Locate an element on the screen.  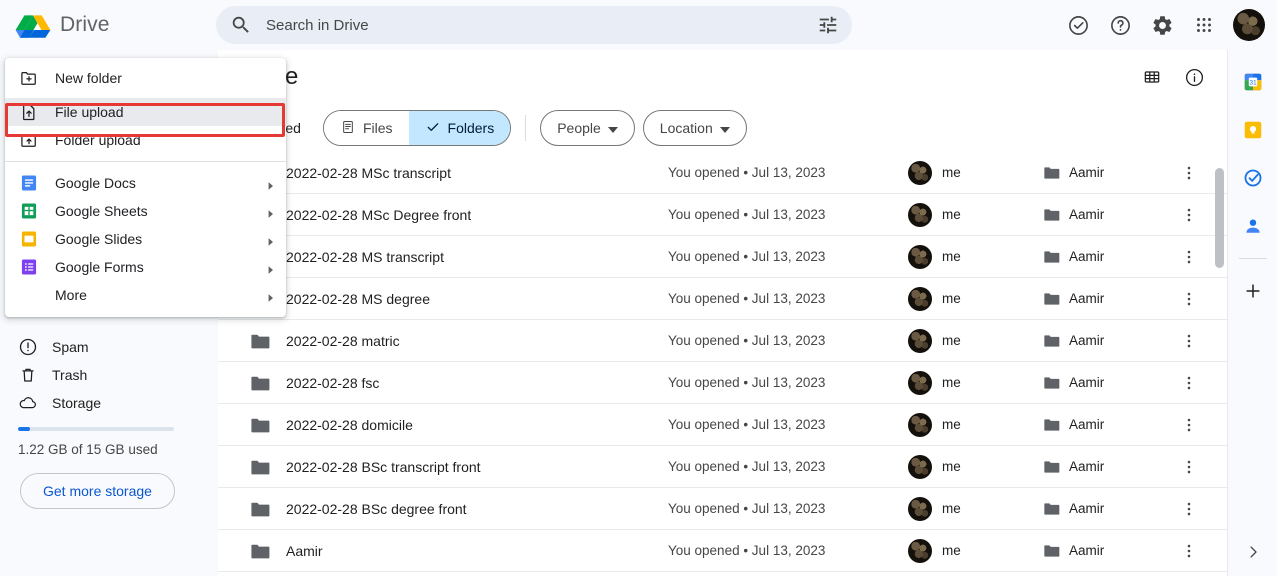
sidebar-item-storage: Storage is located at coordinates (109, 403).